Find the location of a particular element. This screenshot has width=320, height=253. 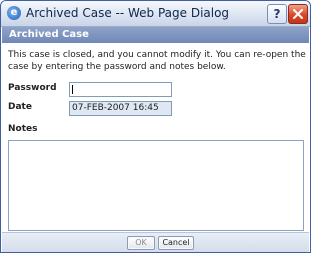

help-button: ? is located at coordinates (277, 14).